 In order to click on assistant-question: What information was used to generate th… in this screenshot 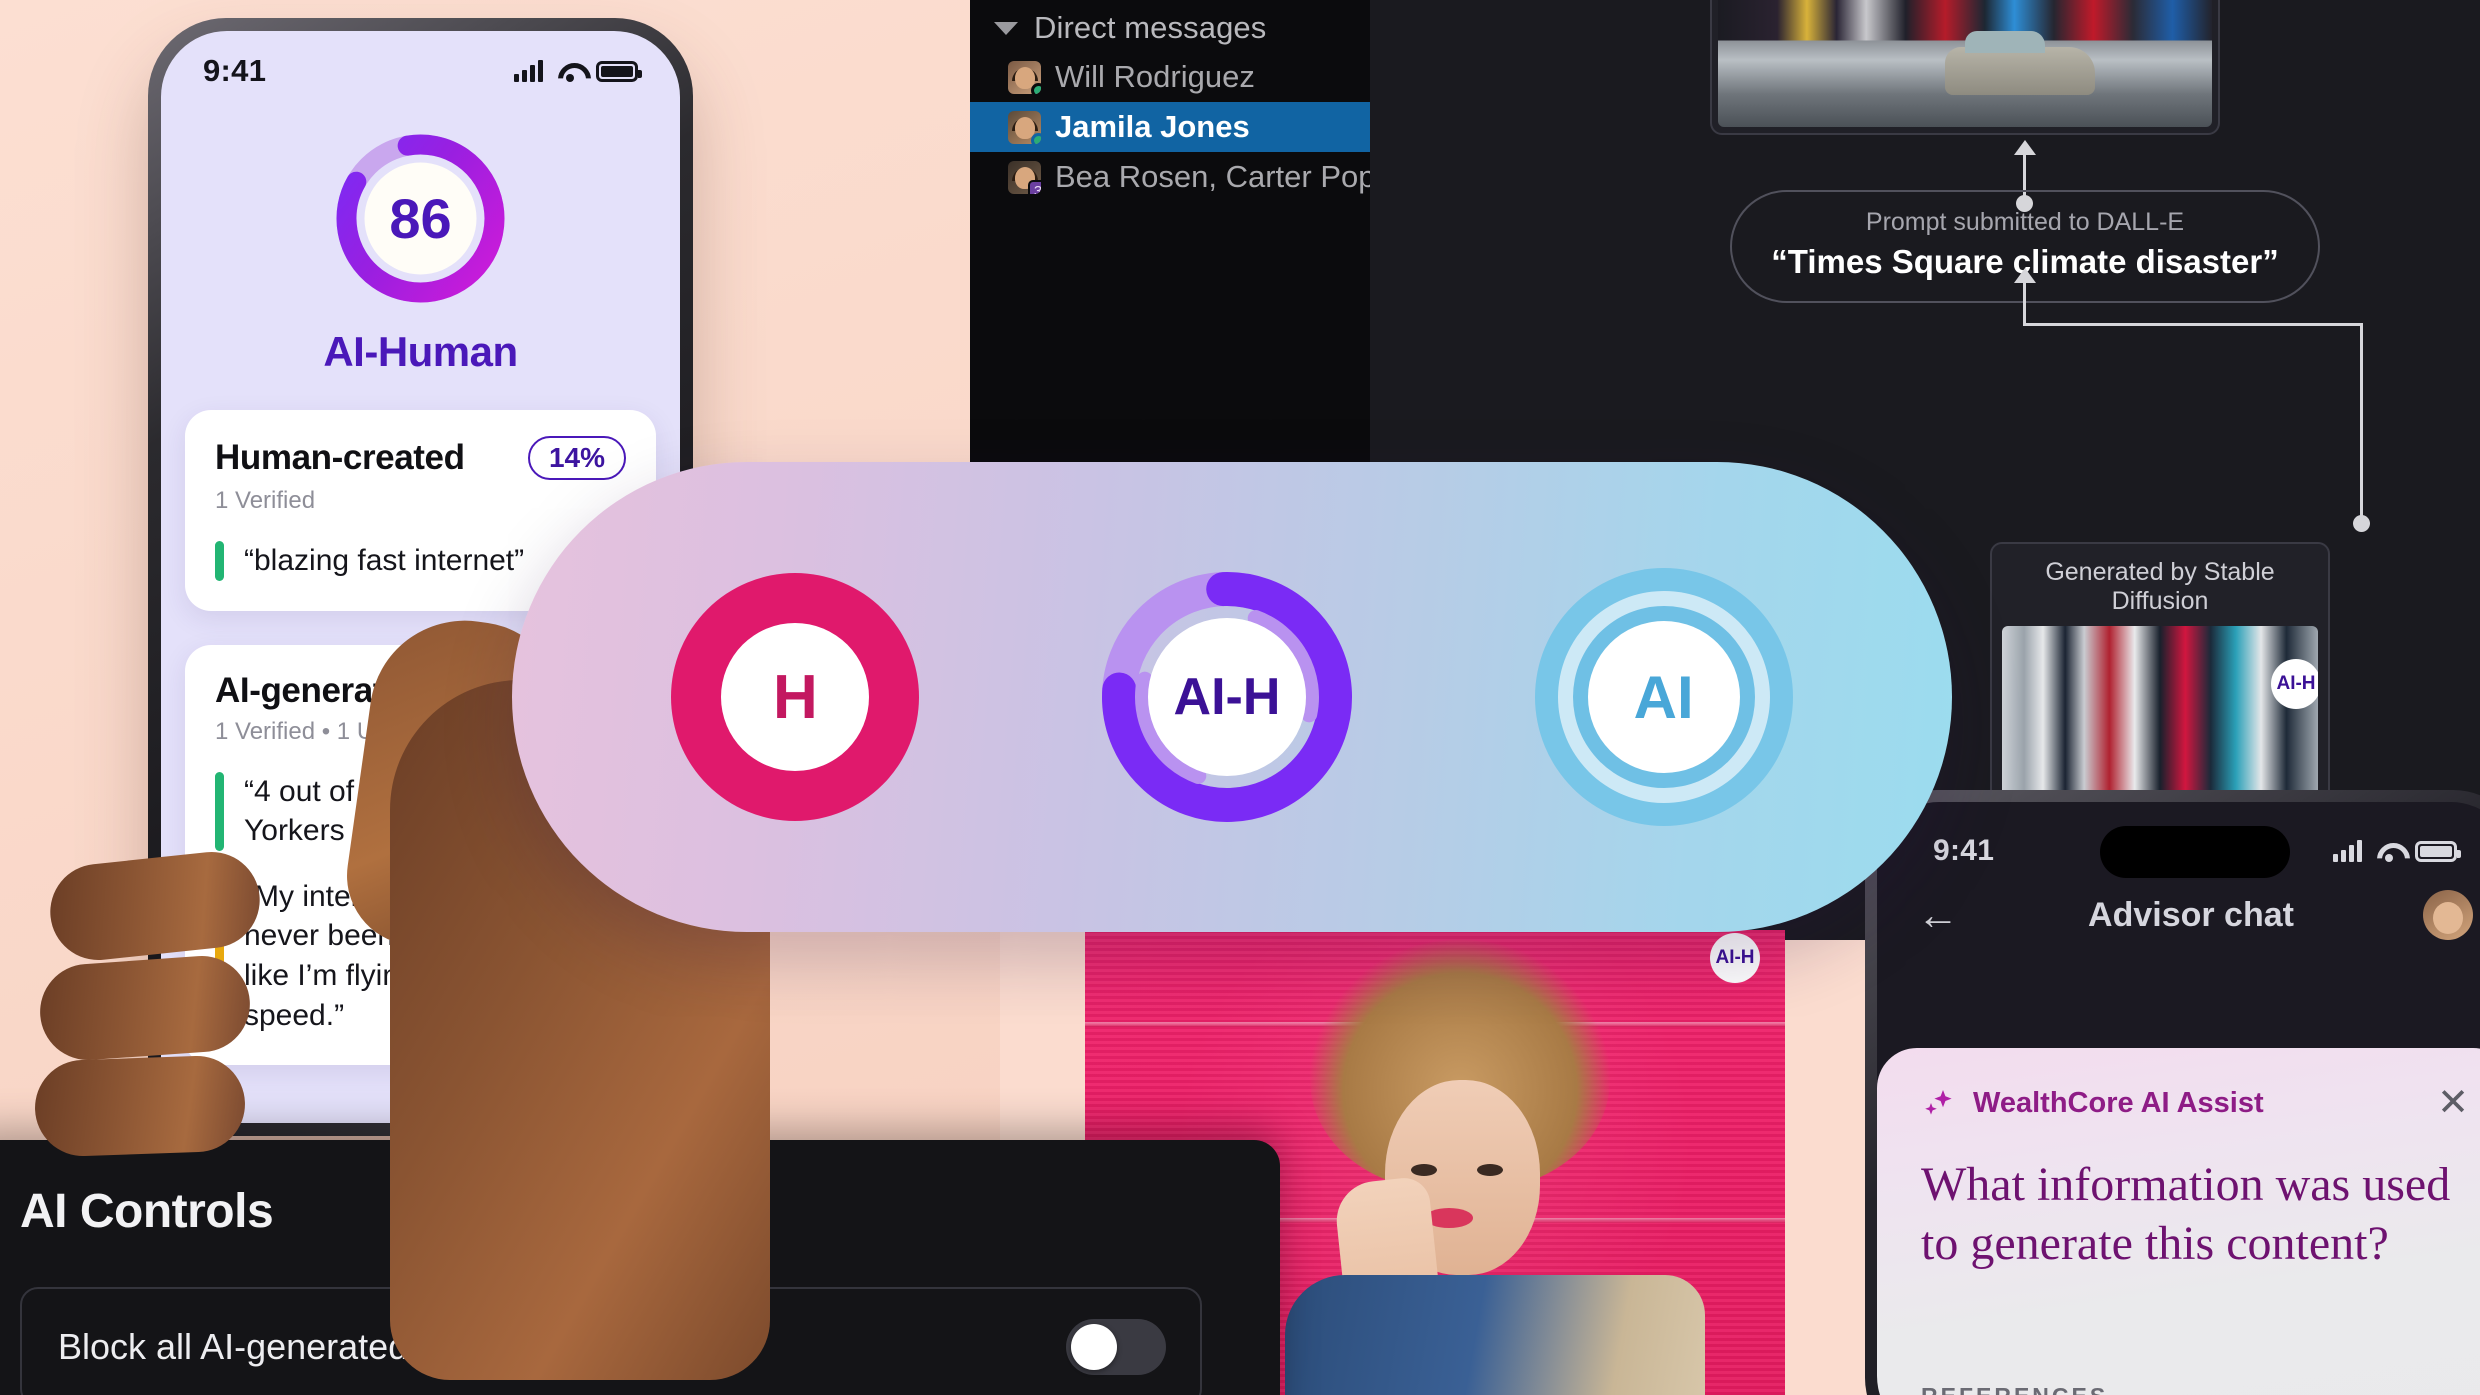, I will do `click(2186, 1214)`.